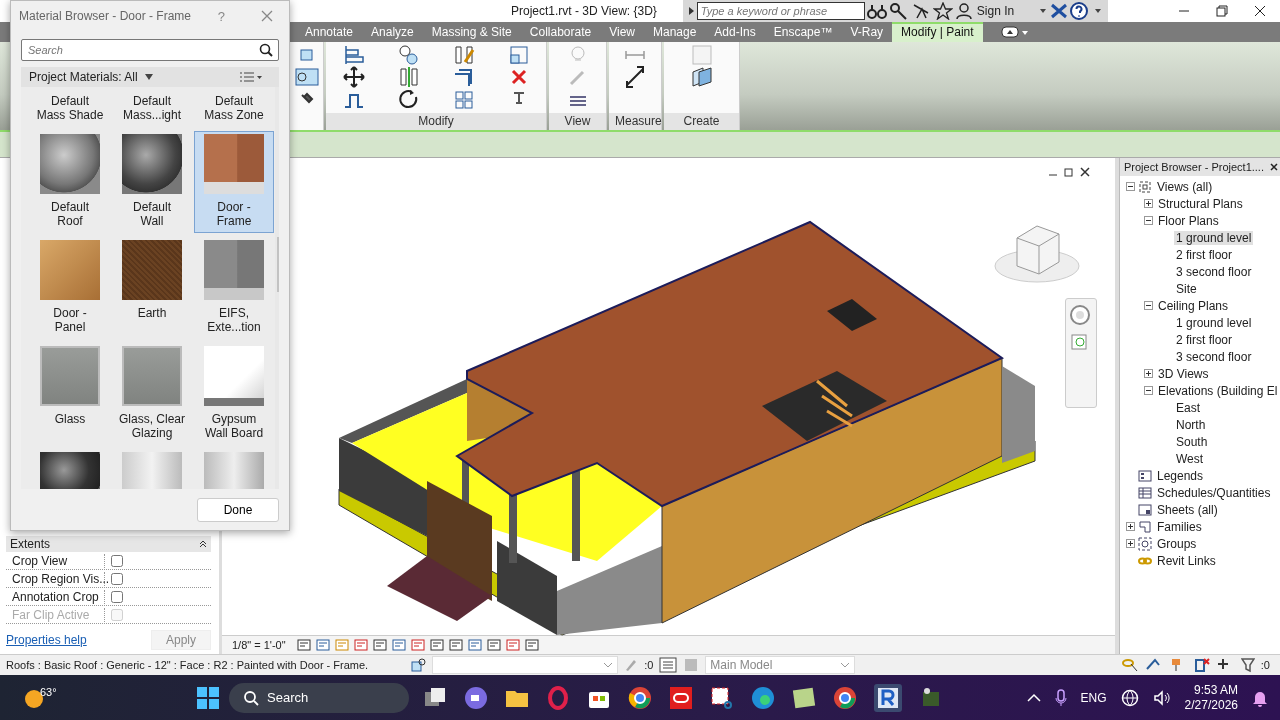 Image resolution: width=1280 pixels, height=720 pixels. I want to click on ribbon-tab: V-Ray, so click(867, 32).